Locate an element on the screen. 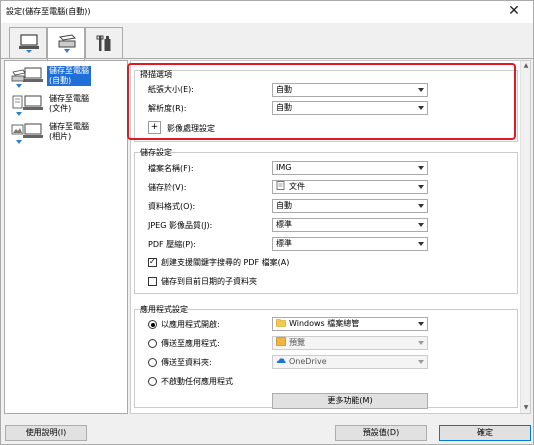 The height and width of the screenshot is (445, 534). filename-label: 檔案名稱(F): is located at coordinates (171, 168).